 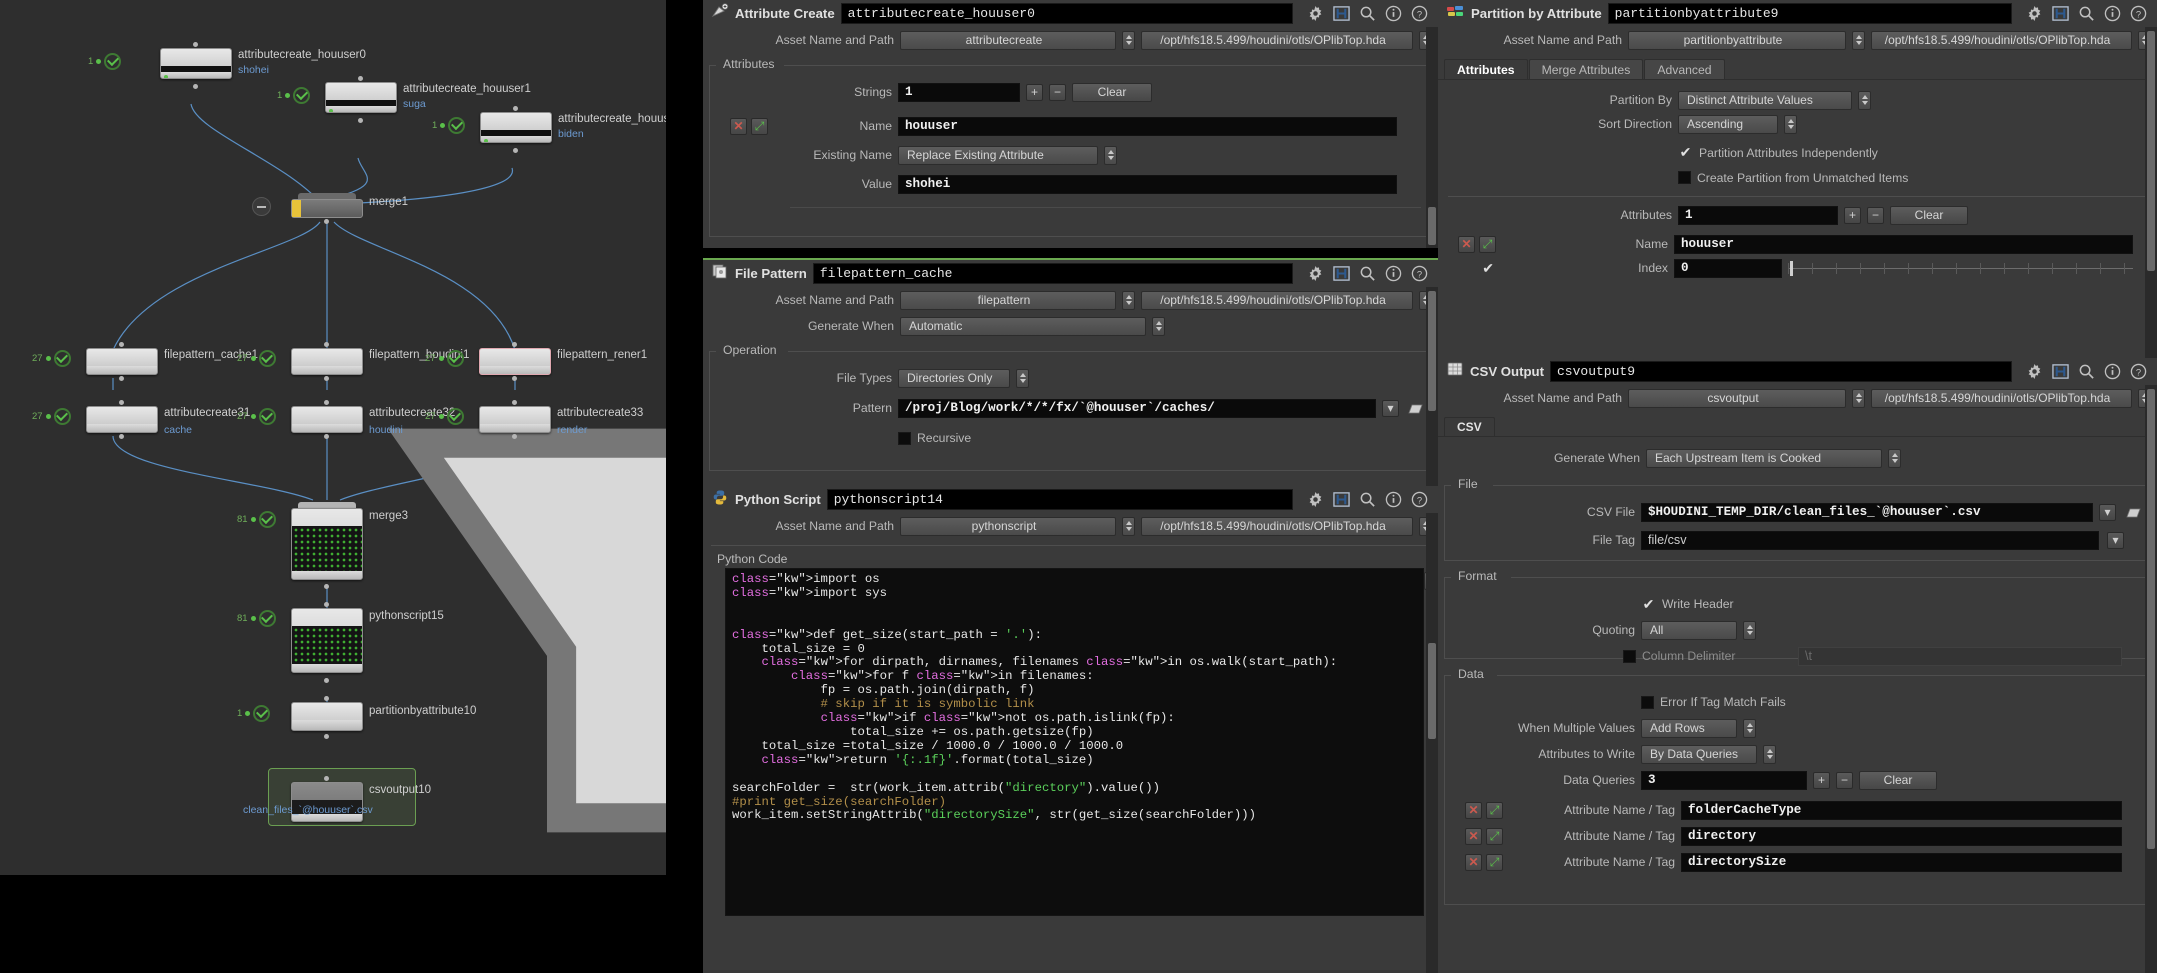 What do you see at coordinates (1769, 754) in the screenshot?
I see `attributes-to-write-stepper` at bounding box center [1769, 754].